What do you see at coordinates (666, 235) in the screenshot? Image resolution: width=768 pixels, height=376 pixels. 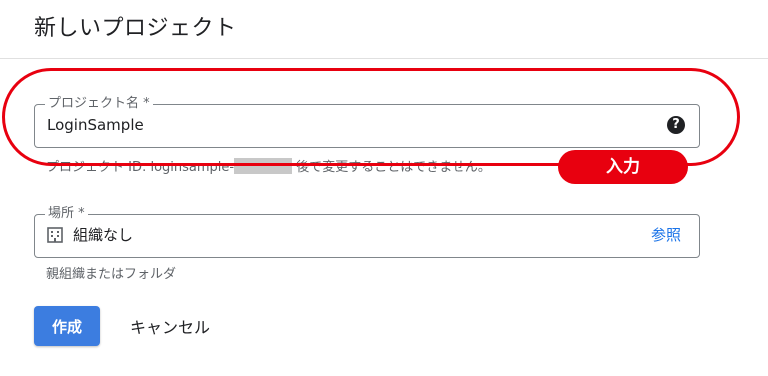 I see `browse-link: 参照` at bounding box center [666, 235].